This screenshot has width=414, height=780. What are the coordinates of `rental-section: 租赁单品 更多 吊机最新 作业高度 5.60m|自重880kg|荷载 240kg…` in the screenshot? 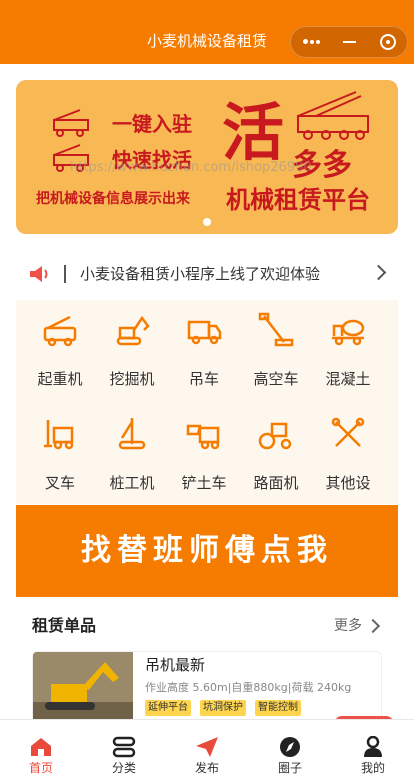 It's located at (207, 659).